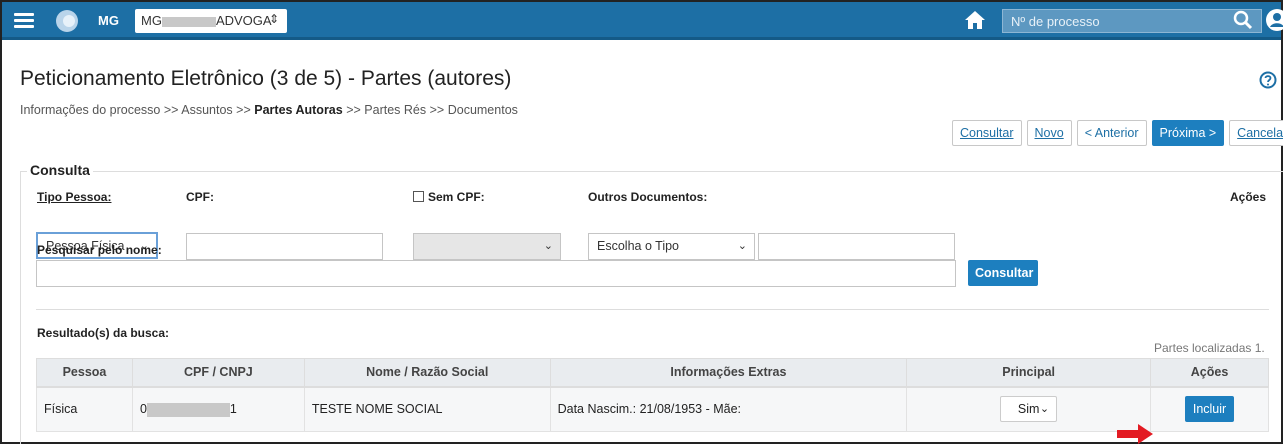 The height and width of the screenshot is (444, 1283). What do you see at coordinates (728, 409) in the screenshot?
I see `cell-extras: Data Nascim.: 21/08/1953 - Mãe:` at bounding box center [728, 409].